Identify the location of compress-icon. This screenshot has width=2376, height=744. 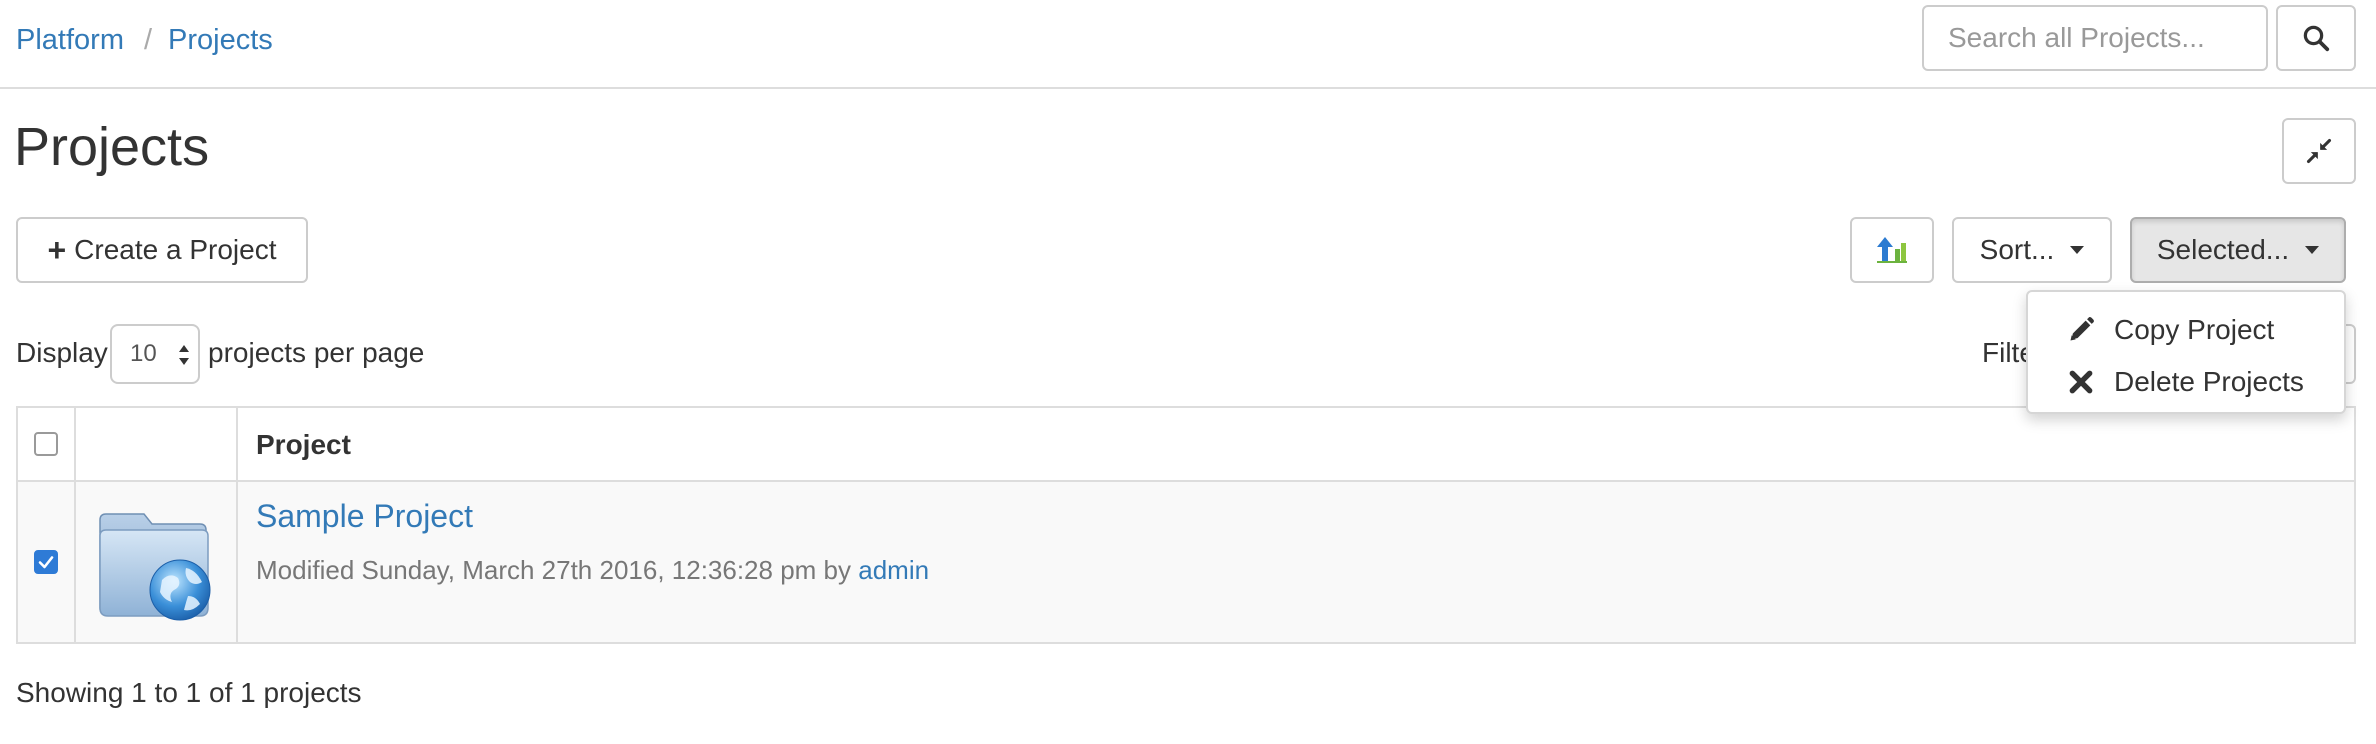
(2319, 151).